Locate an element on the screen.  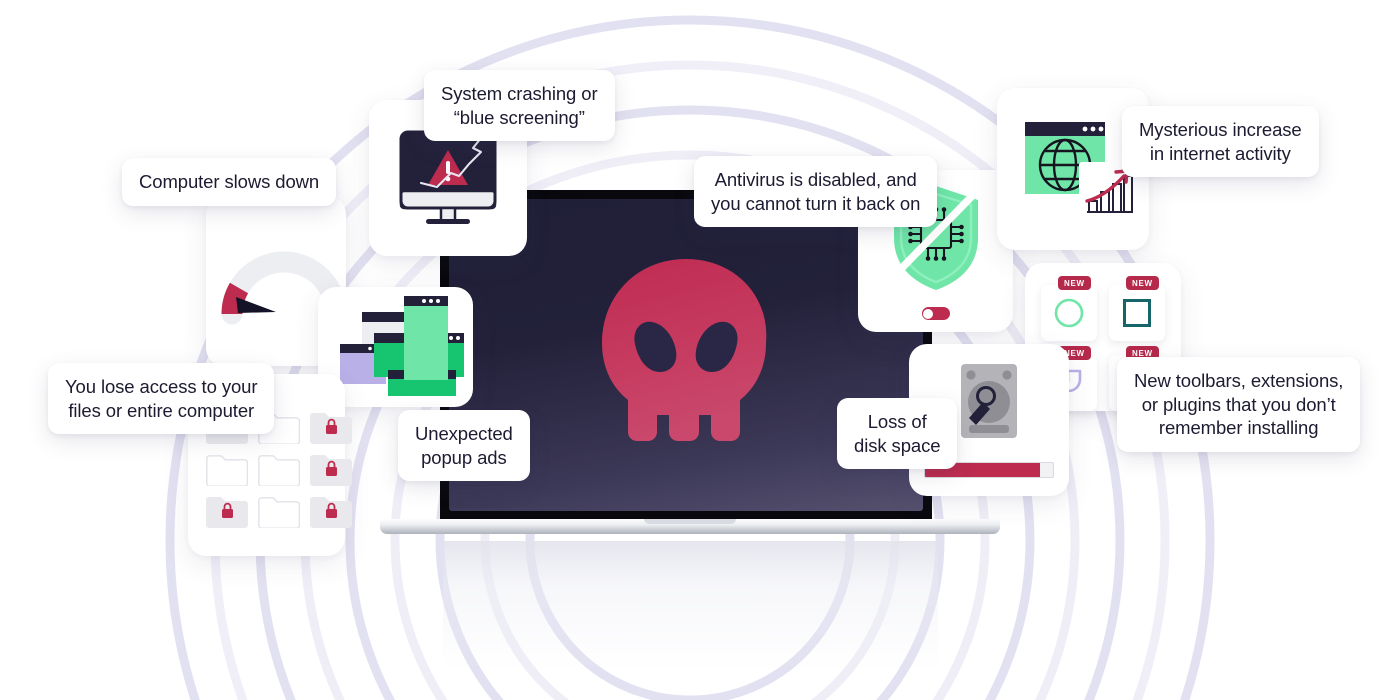
label-internet-activity: Mysterious increase in internet activity is located at coordinates (1220, 142).